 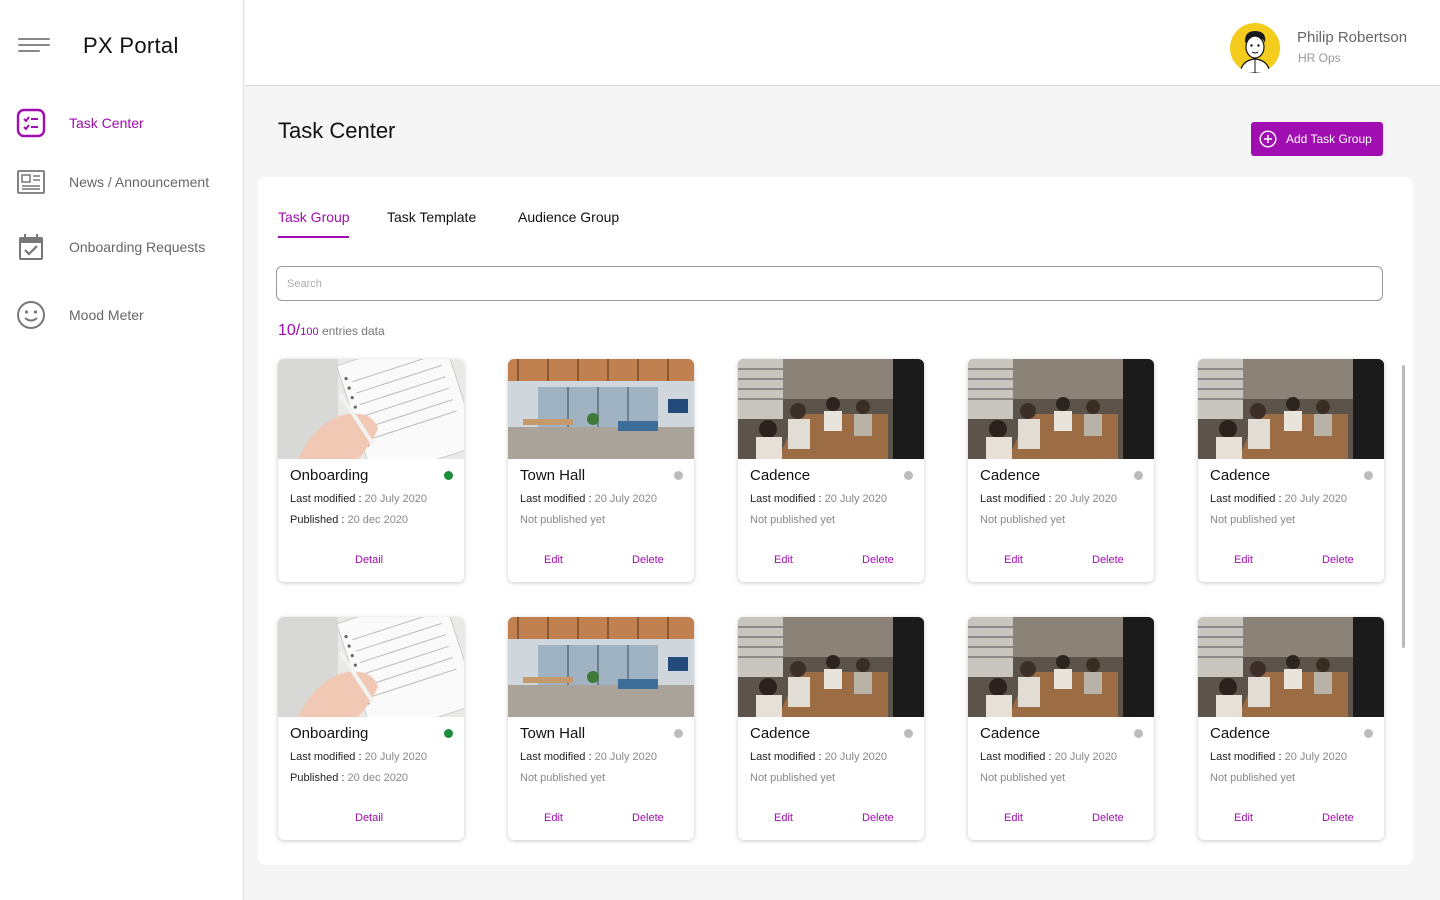 What do you see at coordinates (1403, 506) in the screenshot?
I see `scrollbar-thumb` at bounding box center [1403, 506].